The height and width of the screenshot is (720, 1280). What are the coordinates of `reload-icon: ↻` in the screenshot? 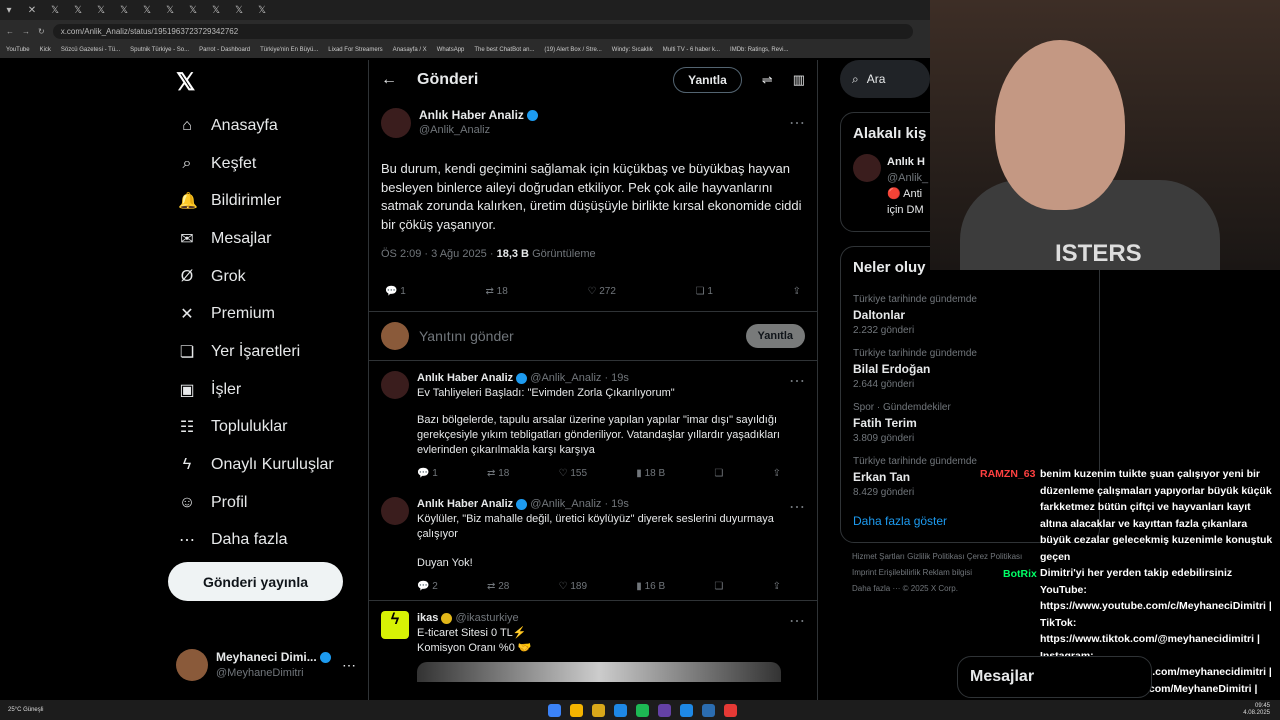 It's located at (41, 31).